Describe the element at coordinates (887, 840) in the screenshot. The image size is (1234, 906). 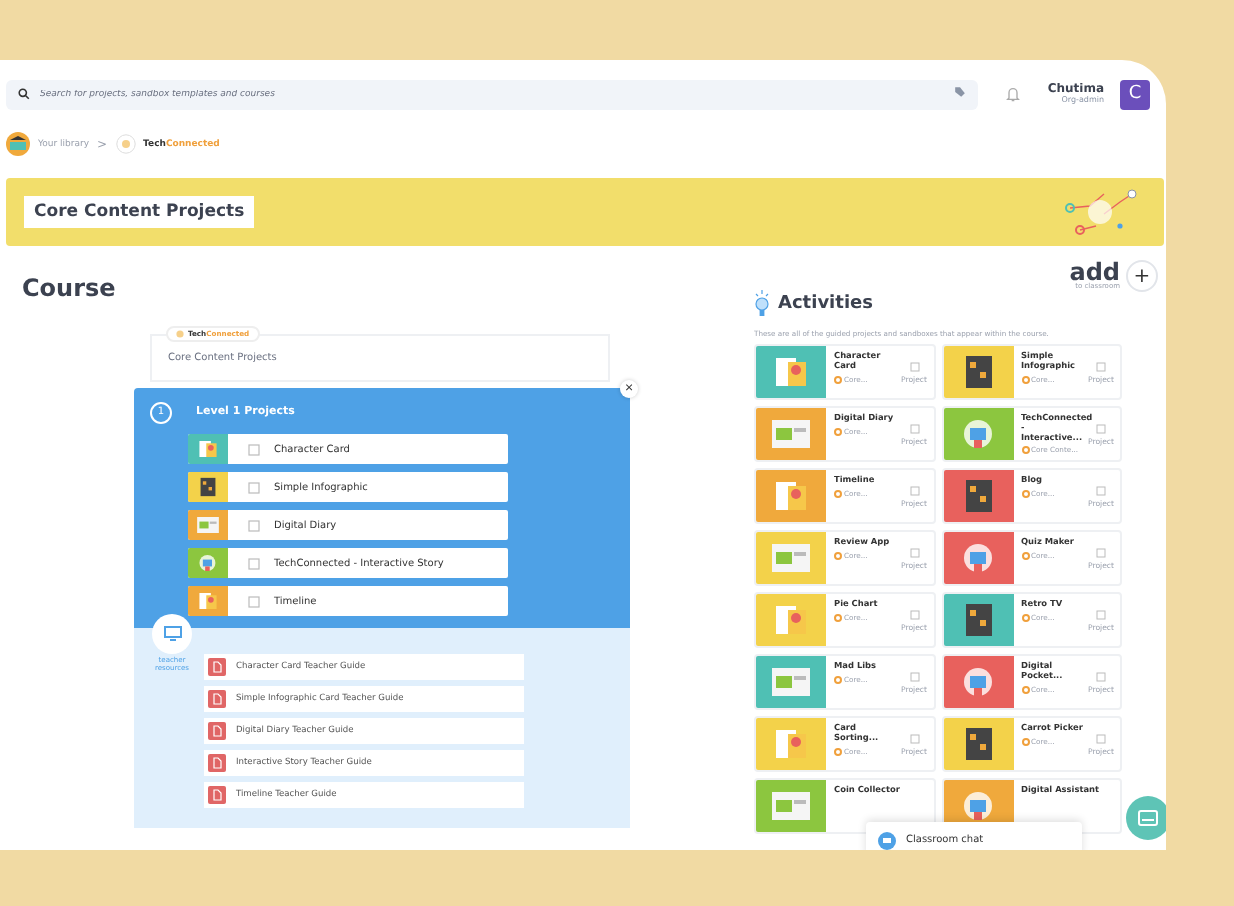
I see `chat-icon` at that location.